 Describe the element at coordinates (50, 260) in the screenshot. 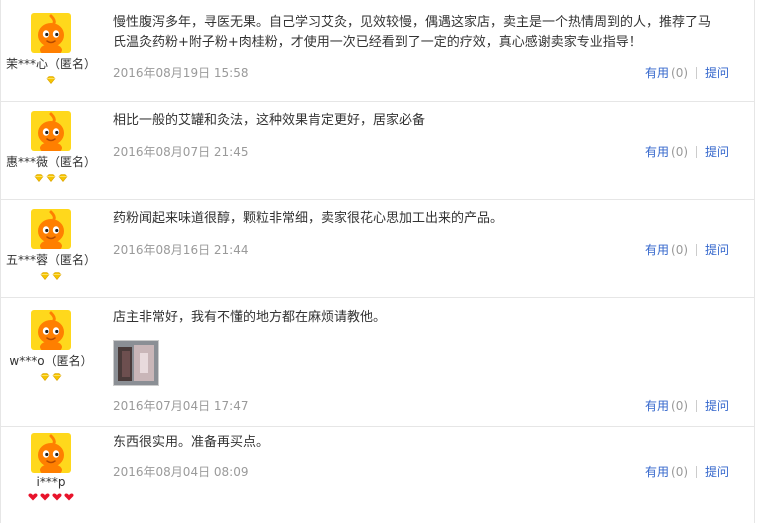

I see `user-name: 五***蓉（匿名）` at that location.